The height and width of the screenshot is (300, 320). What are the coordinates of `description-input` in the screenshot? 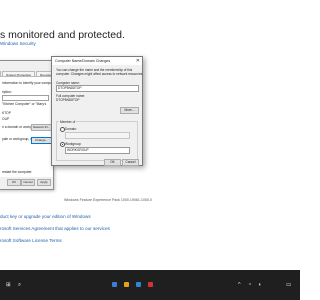 It's located at (25, 98).